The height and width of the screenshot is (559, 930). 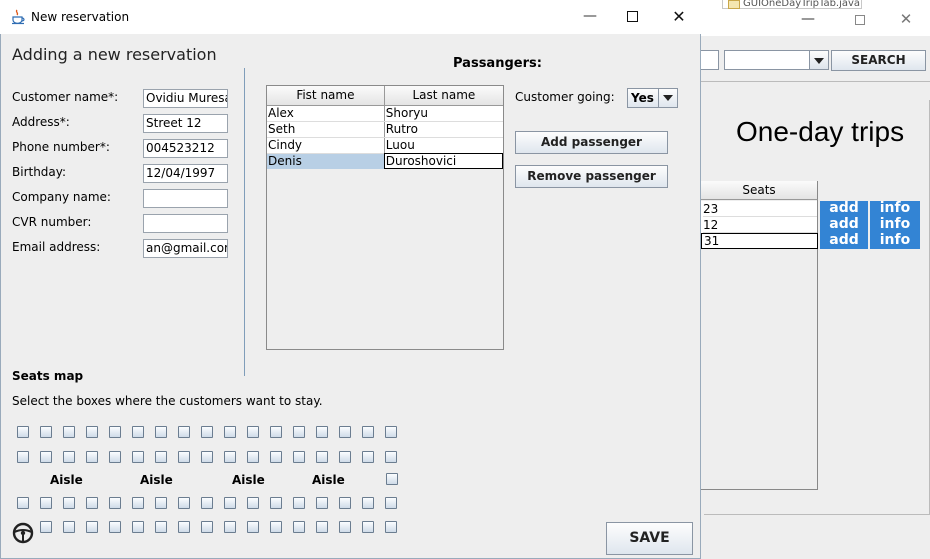 I want to click on maximize-icon, so click(x=632, y=16).